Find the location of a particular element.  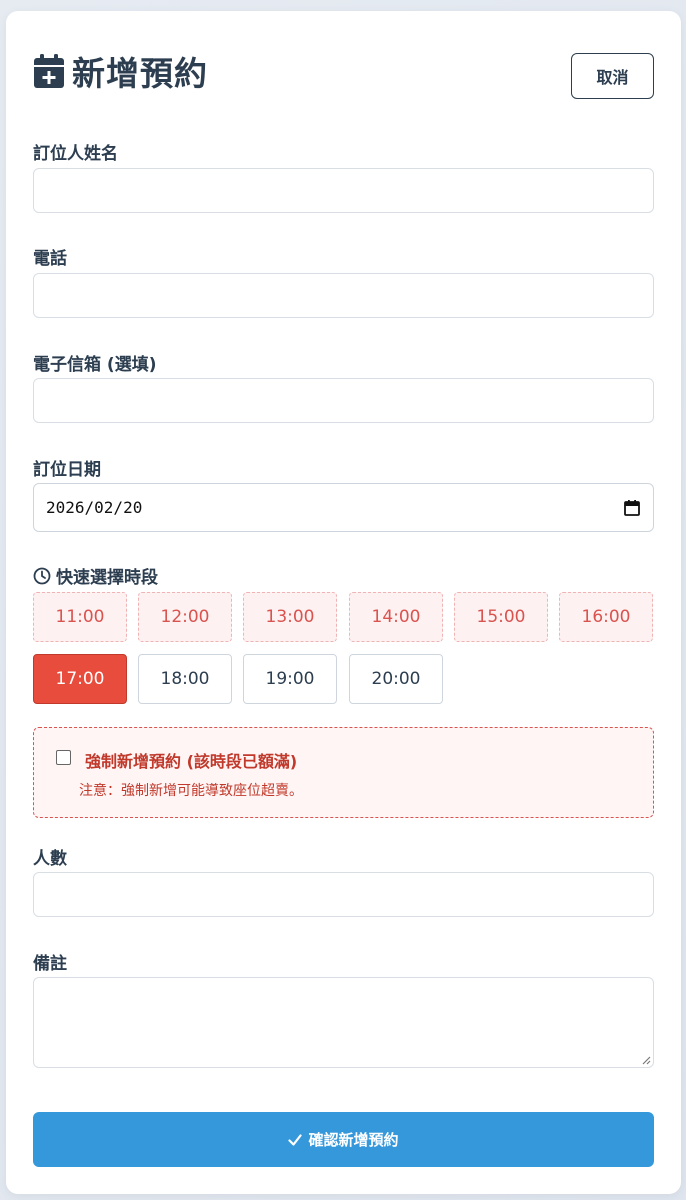

submit-label: 確認新增預約 is located at coordinates (353, 1140).